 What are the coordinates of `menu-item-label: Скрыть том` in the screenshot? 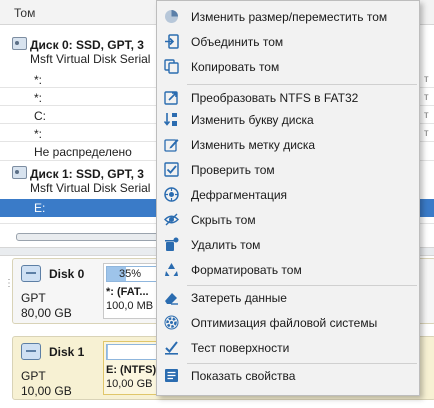 It's located at (223, 220).